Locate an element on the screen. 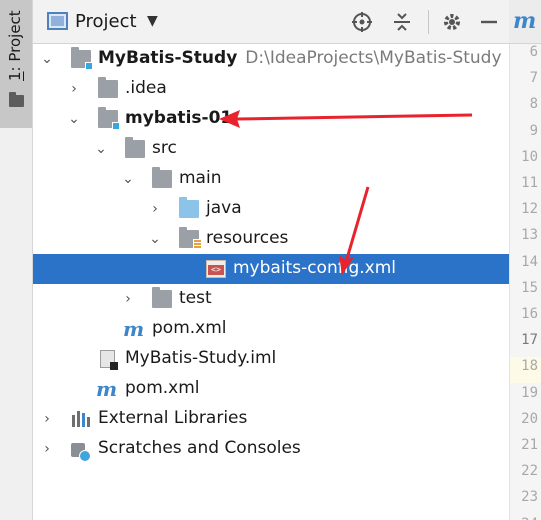 The height and width of the screenshot is (520, 541). tree-row-resources: ⌄ resources is located at coordinates (271, 239).